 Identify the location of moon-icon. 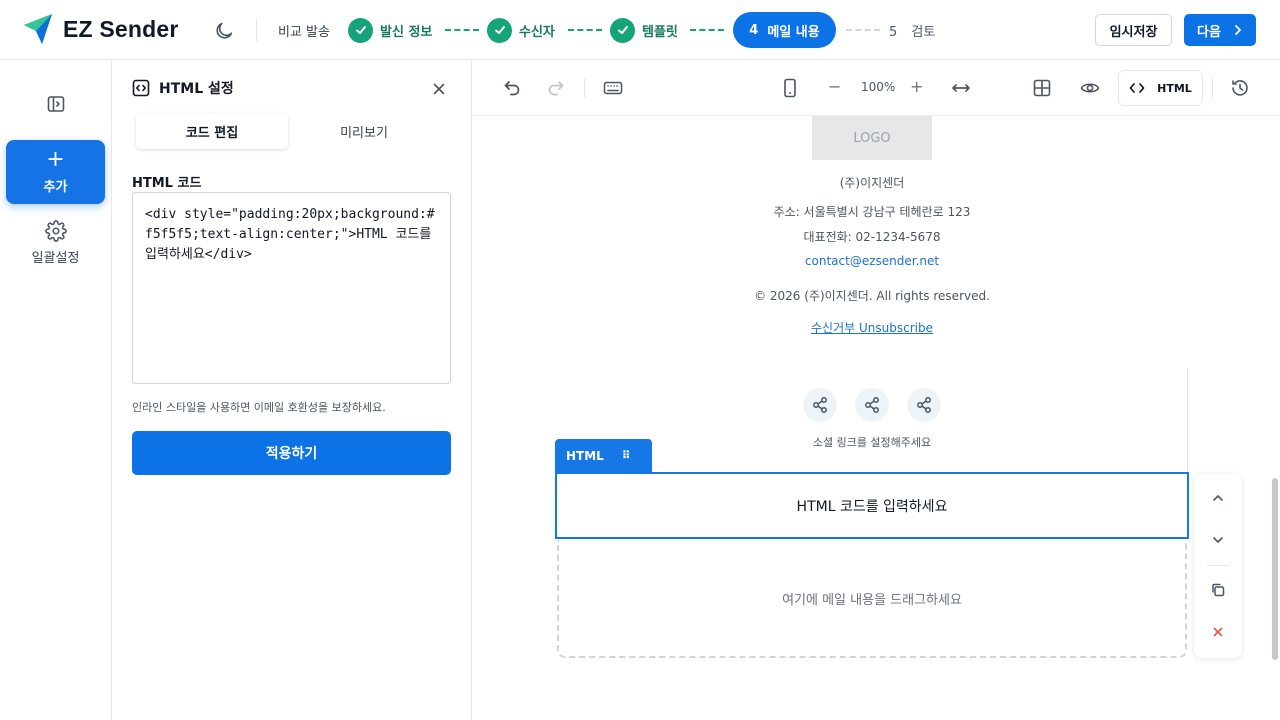
(224, 31).